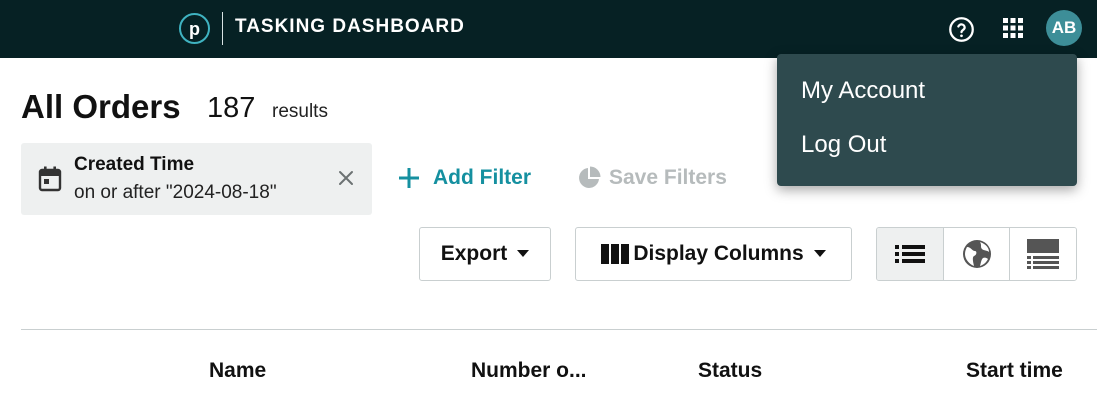 The height and width of the screenshot is (393, 1097). Describe the element at coordinates (196, 179) in the screenshot. I see `filter-chip-created-time: Created Time on or after "2024-08-18"` at that location.